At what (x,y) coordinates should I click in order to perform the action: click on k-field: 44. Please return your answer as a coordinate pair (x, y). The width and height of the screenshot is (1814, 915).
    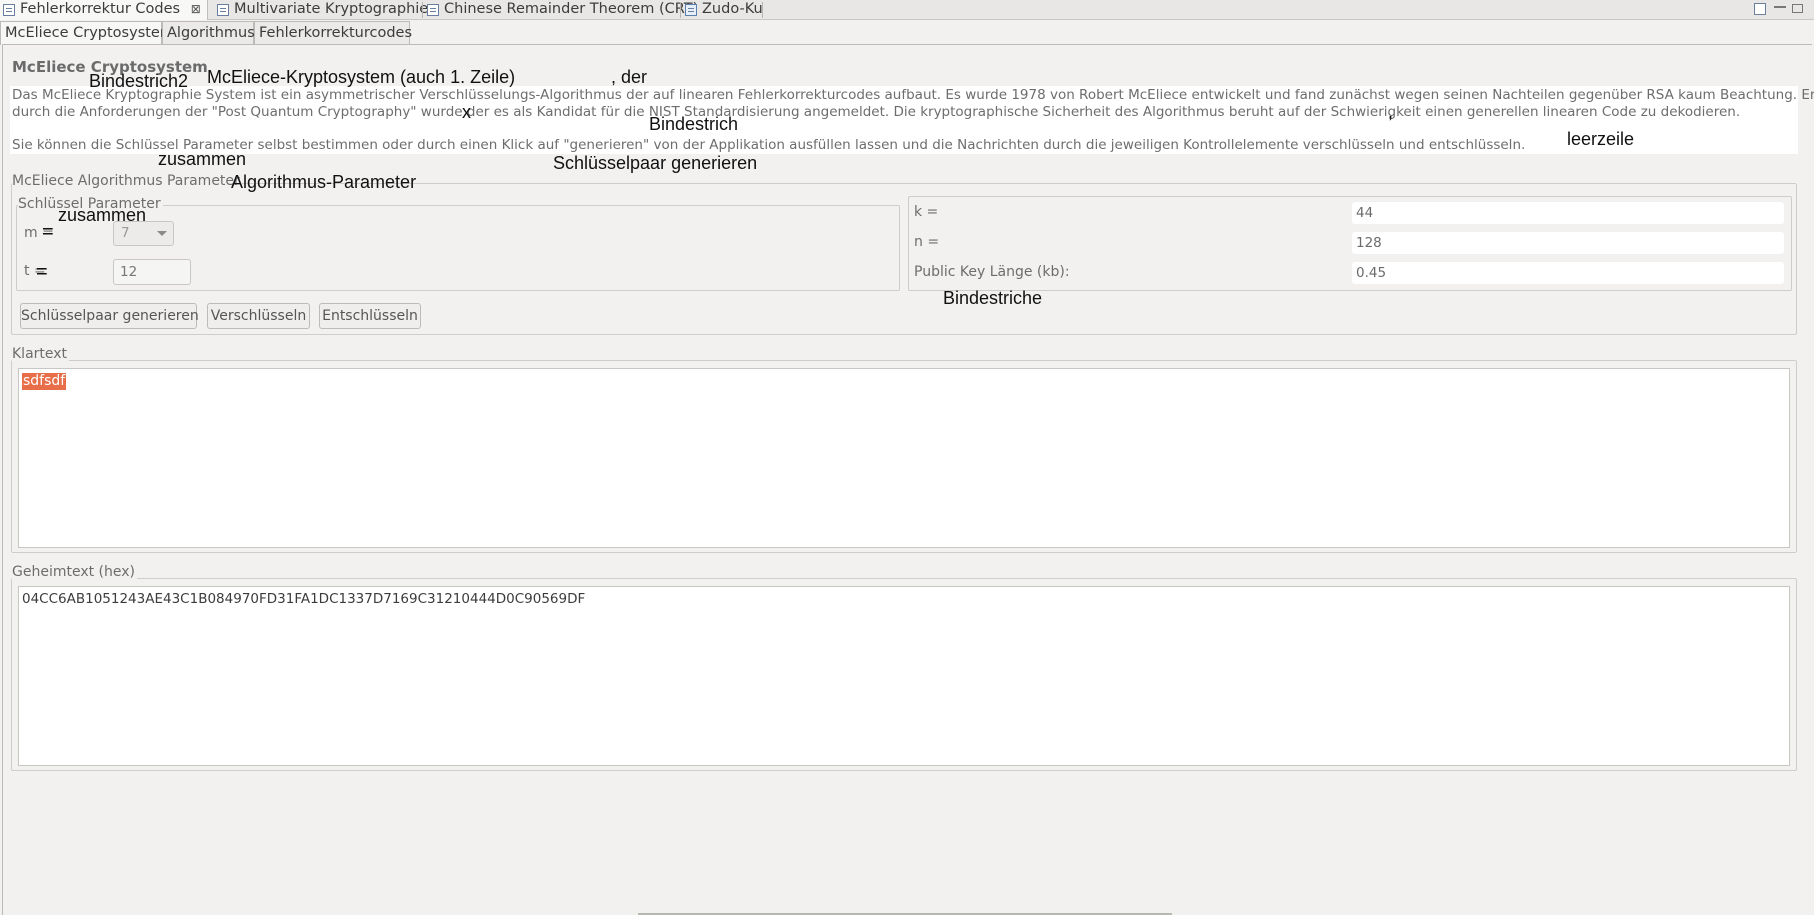
    Looking at the image, I should click on (1568, 213).